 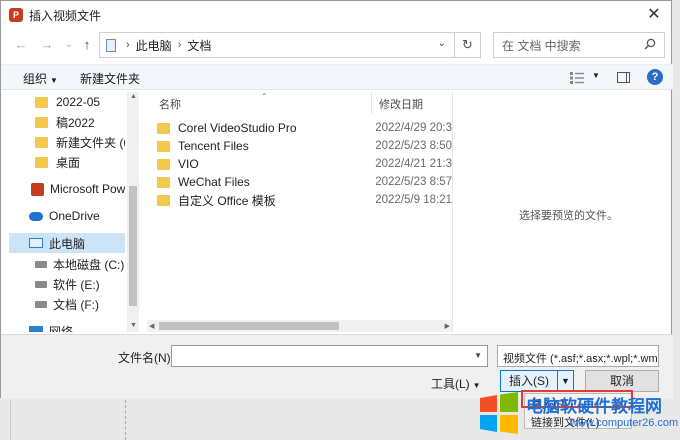 I want to click on up-arrow-icon: ↑, so click(x=87, y=45).